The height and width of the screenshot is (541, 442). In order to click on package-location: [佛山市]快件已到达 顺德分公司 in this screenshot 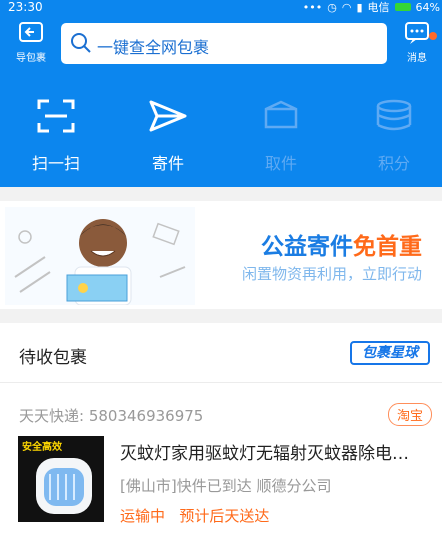, I will do `click(226, 486)`.